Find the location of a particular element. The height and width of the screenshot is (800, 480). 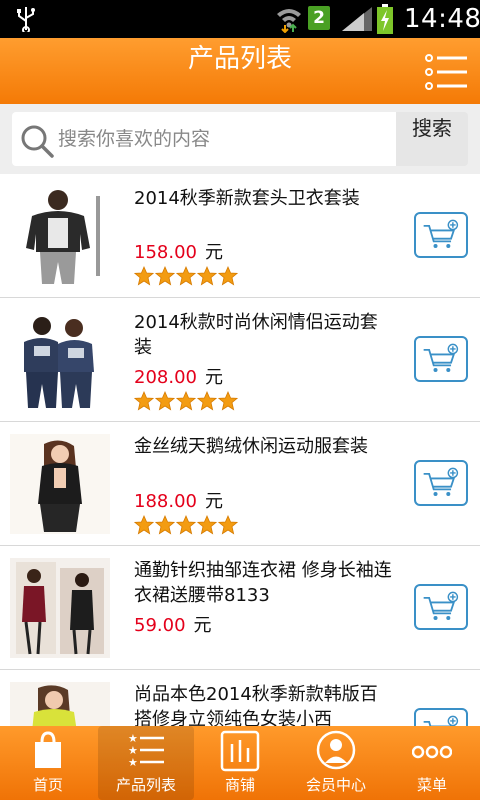

signal-icon is located at coordinates (357, 19).